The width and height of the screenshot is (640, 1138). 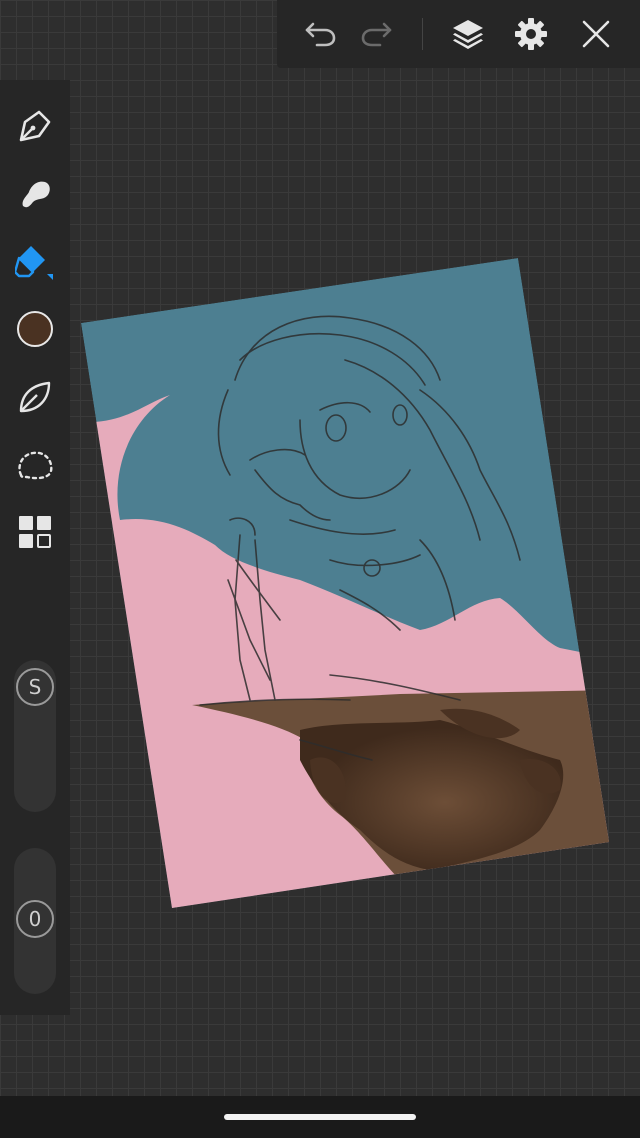 I want to click on brush-size-slider: S, so click(x=35, y=736).